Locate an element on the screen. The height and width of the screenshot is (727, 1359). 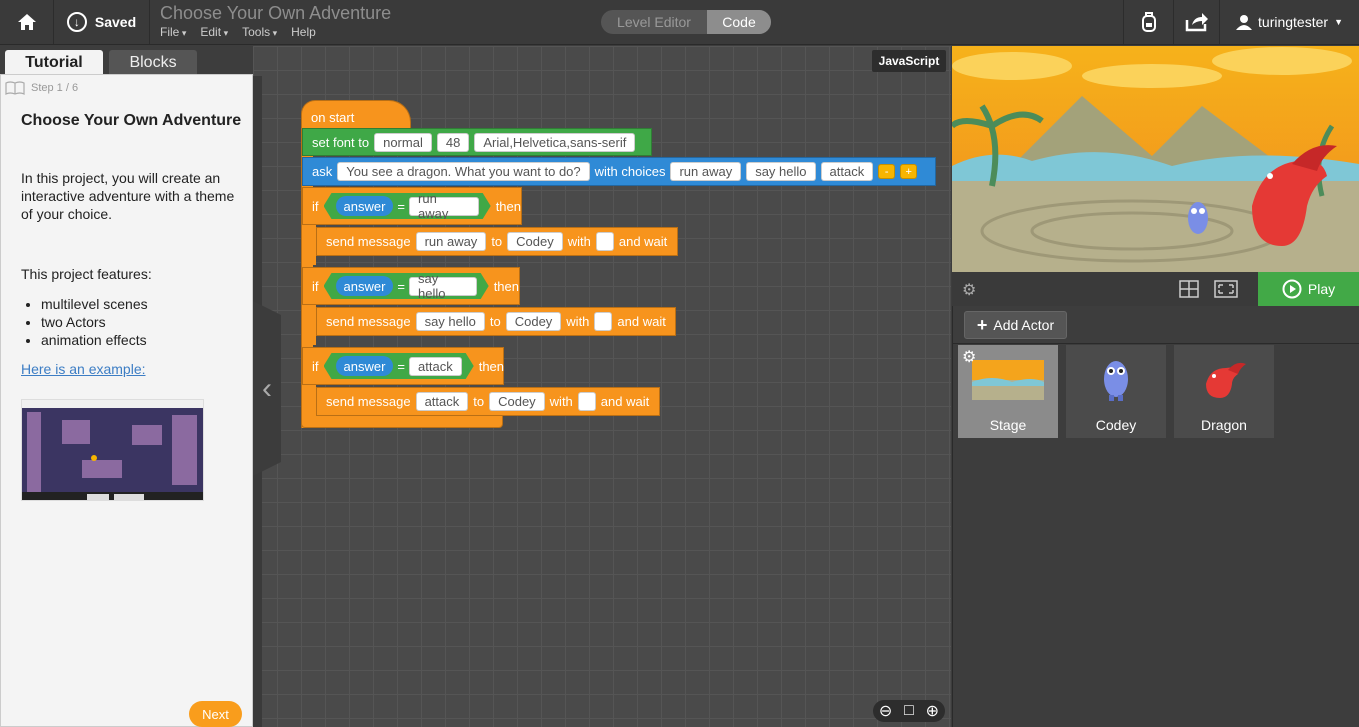
block-label: to is located at coordinates (479, 401).